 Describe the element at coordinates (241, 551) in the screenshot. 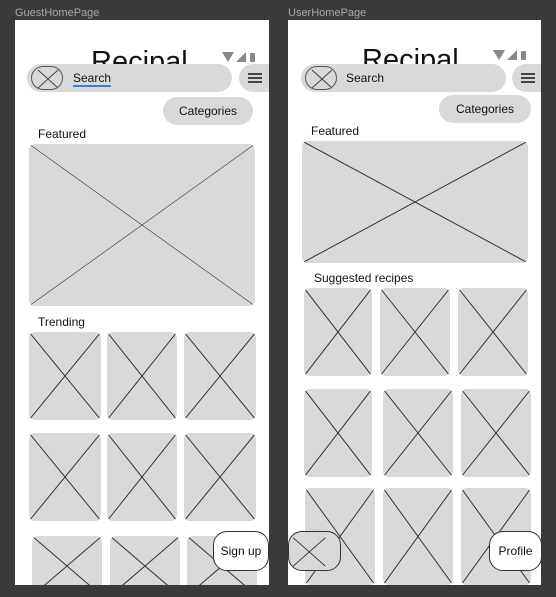

I see `sign-up-button: Sign up` at that location.